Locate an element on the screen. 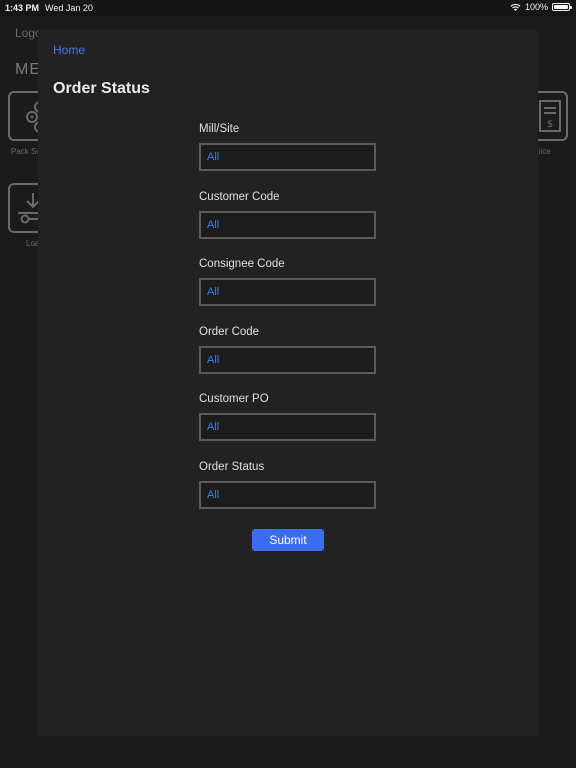 This screenshot has height=768, width=576. customer-po-input is located at coordinates (287, 427).